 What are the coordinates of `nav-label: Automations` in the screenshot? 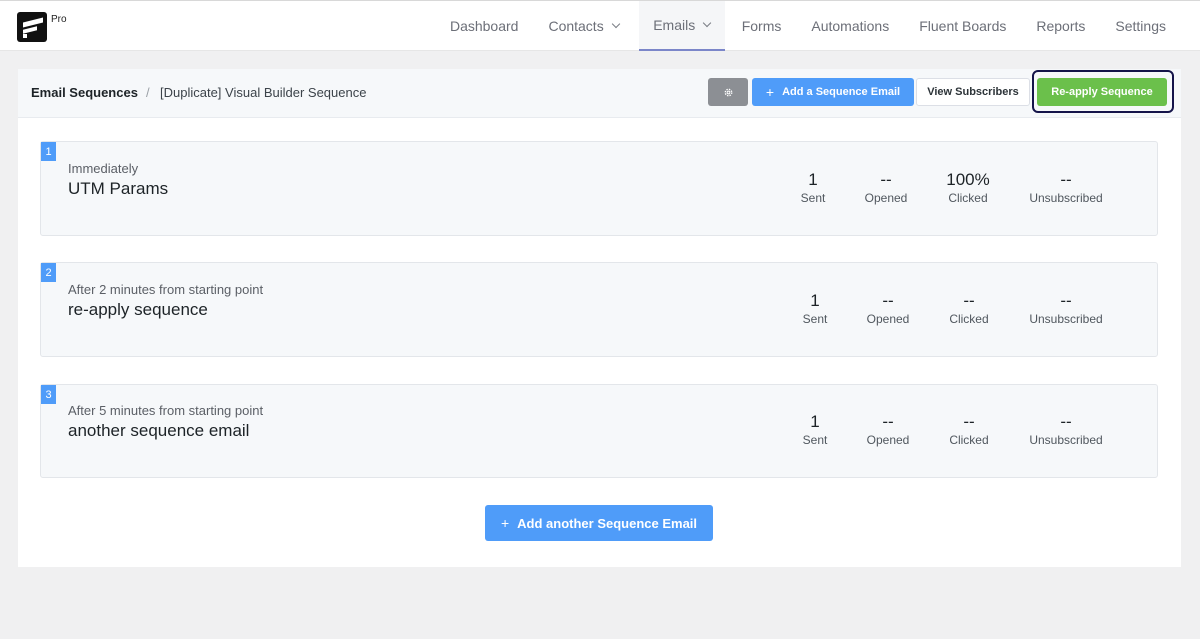 It's located at (850, 26).